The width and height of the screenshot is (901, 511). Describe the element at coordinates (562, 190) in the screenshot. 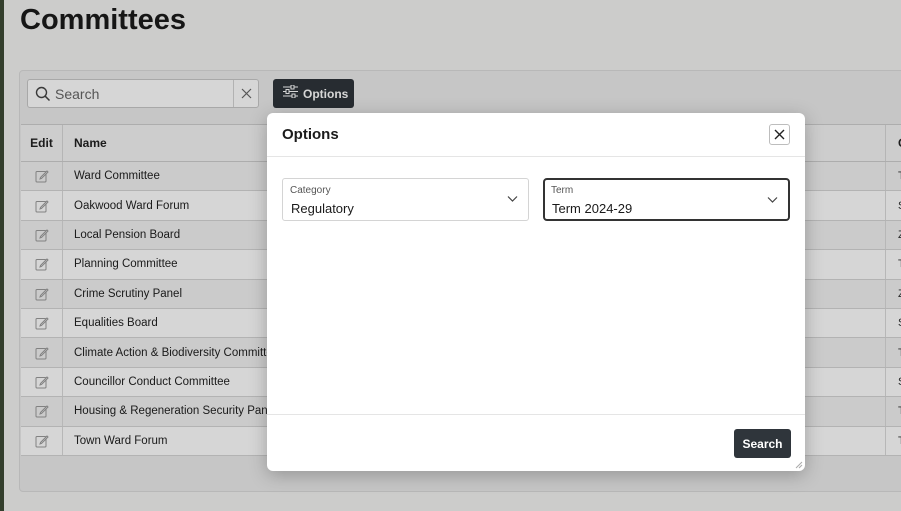

I see `term-label: Term` at that location.